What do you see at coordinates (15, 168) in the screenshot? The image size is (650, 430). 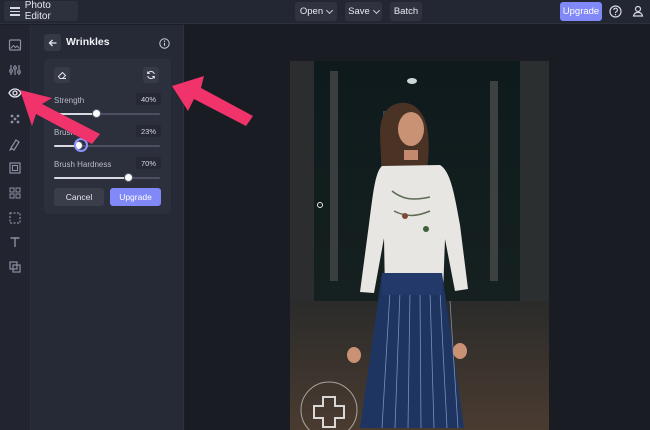 I see `frame-icon` at bounding box center [15, 168].